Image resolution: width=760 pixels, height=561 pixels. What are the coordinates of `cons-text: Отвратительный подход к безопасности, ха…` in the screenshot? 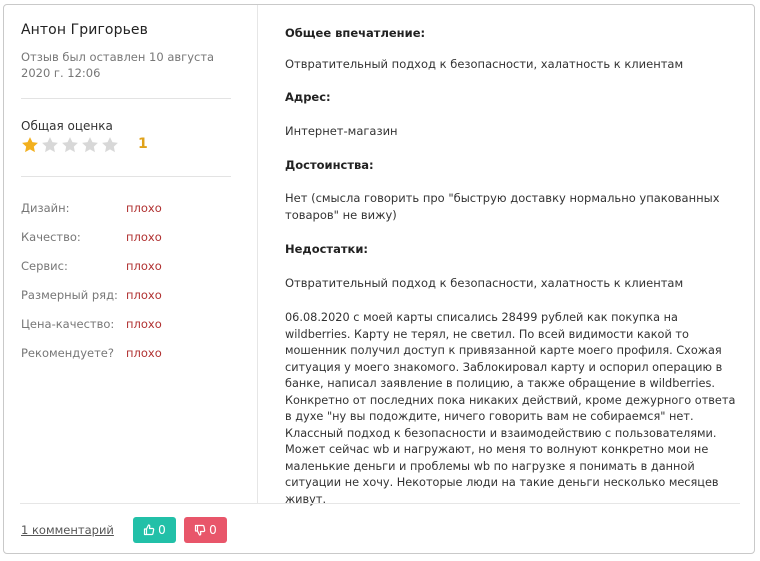 It's located at (484, 283).